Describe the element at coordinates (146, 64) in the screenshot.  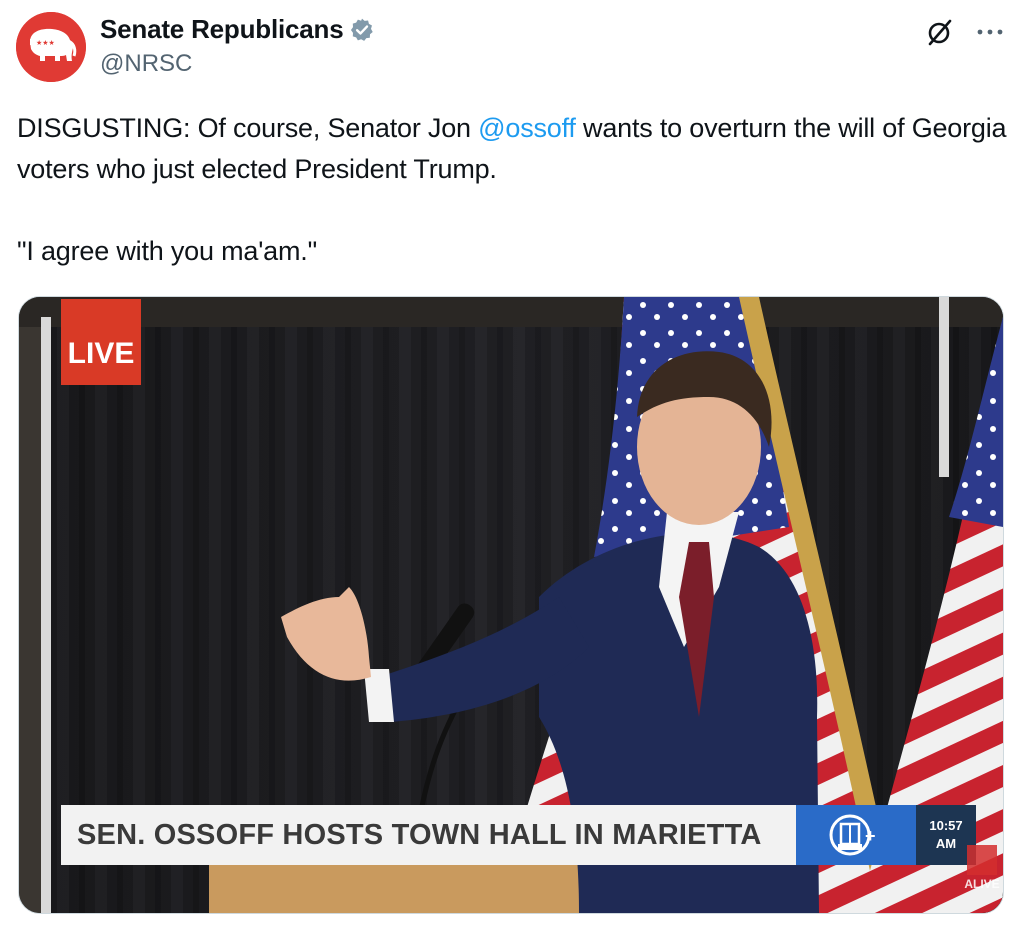
I see `author-handle: @NRSC` at that location.